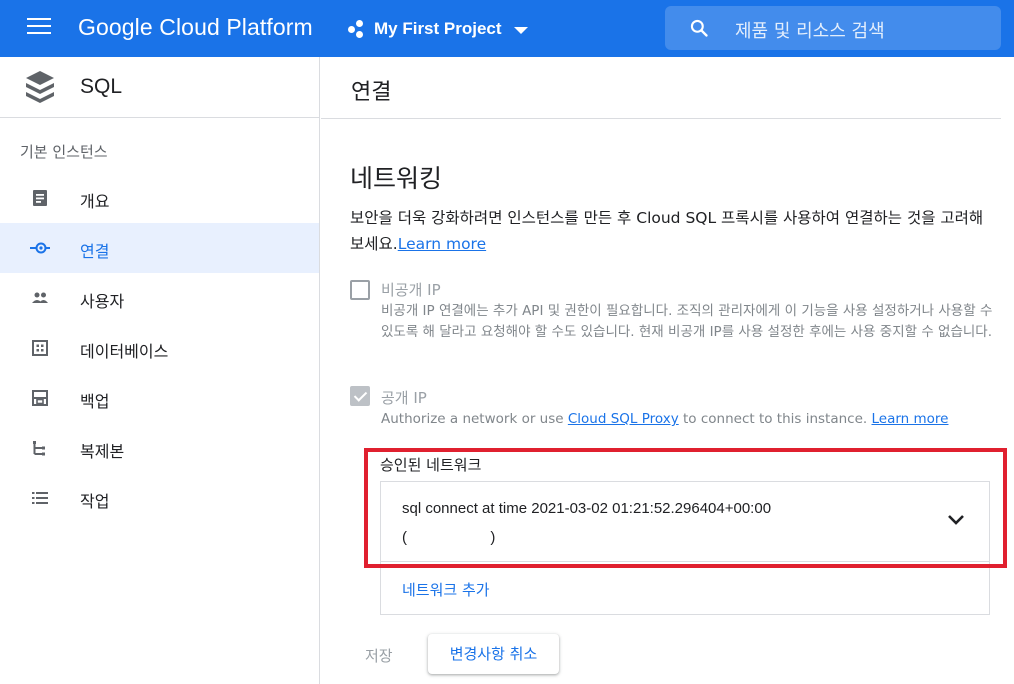  What do you see at coordinates (360, 396) in the screenshot?
I see `public-ip-checkbox` at bounding box center [360, 396].